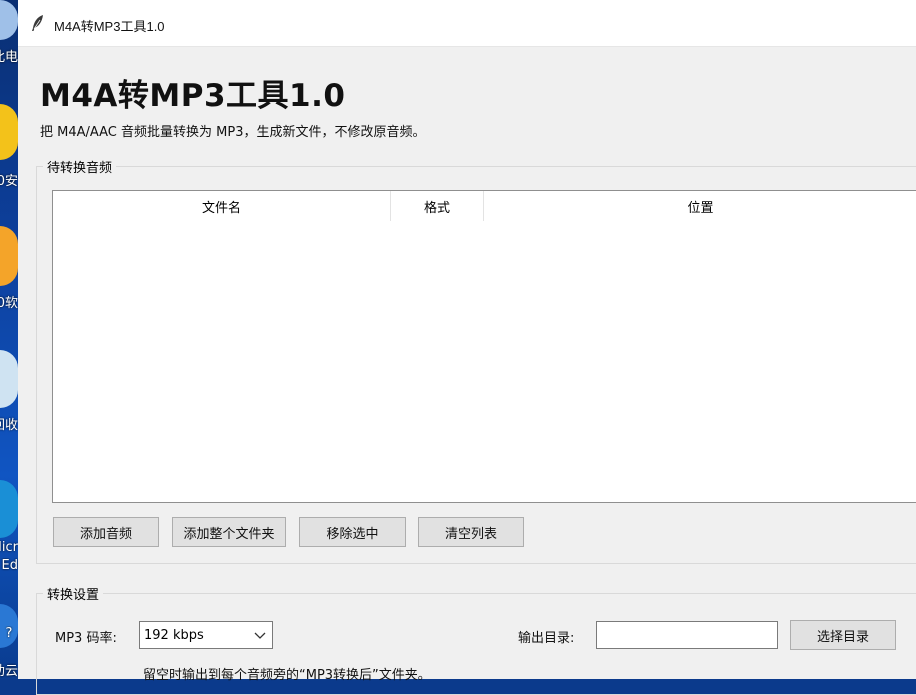 The image size is (916, 695). I want to click on edge-browser-icon, so click(9, 509).